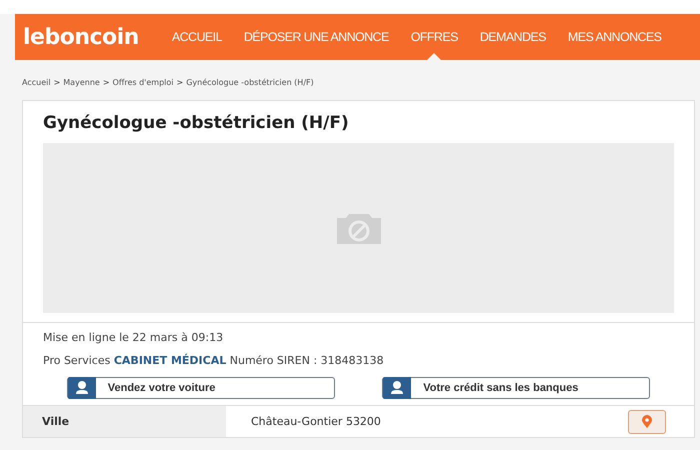  I want to click on nav-tab: OFFRES, so click(434, 37).